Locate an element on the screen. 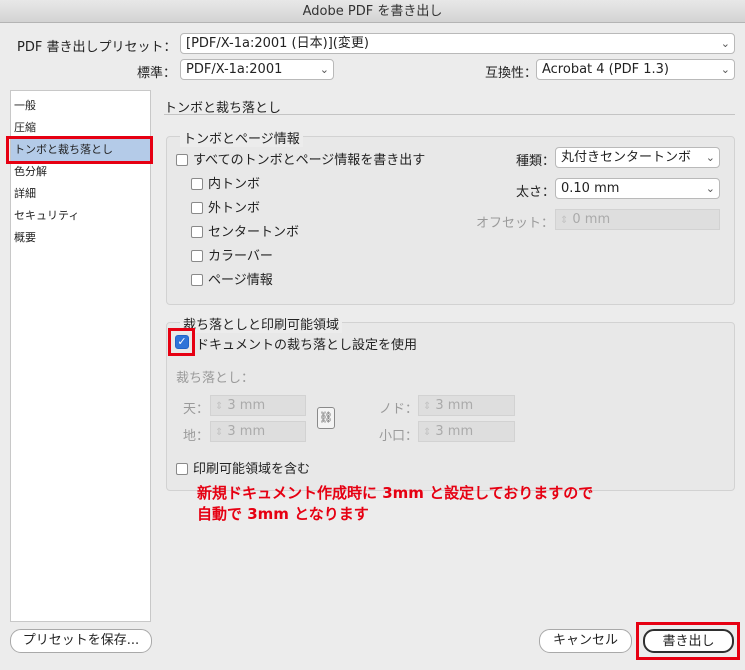 The image size is (745, 670). sidebar-item-output: 色分解 is located at coordinates (80, 172).